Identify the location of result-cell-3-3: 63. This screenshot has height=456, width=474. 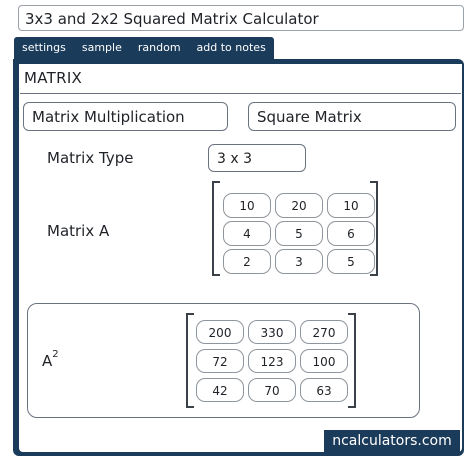
(324, 390).